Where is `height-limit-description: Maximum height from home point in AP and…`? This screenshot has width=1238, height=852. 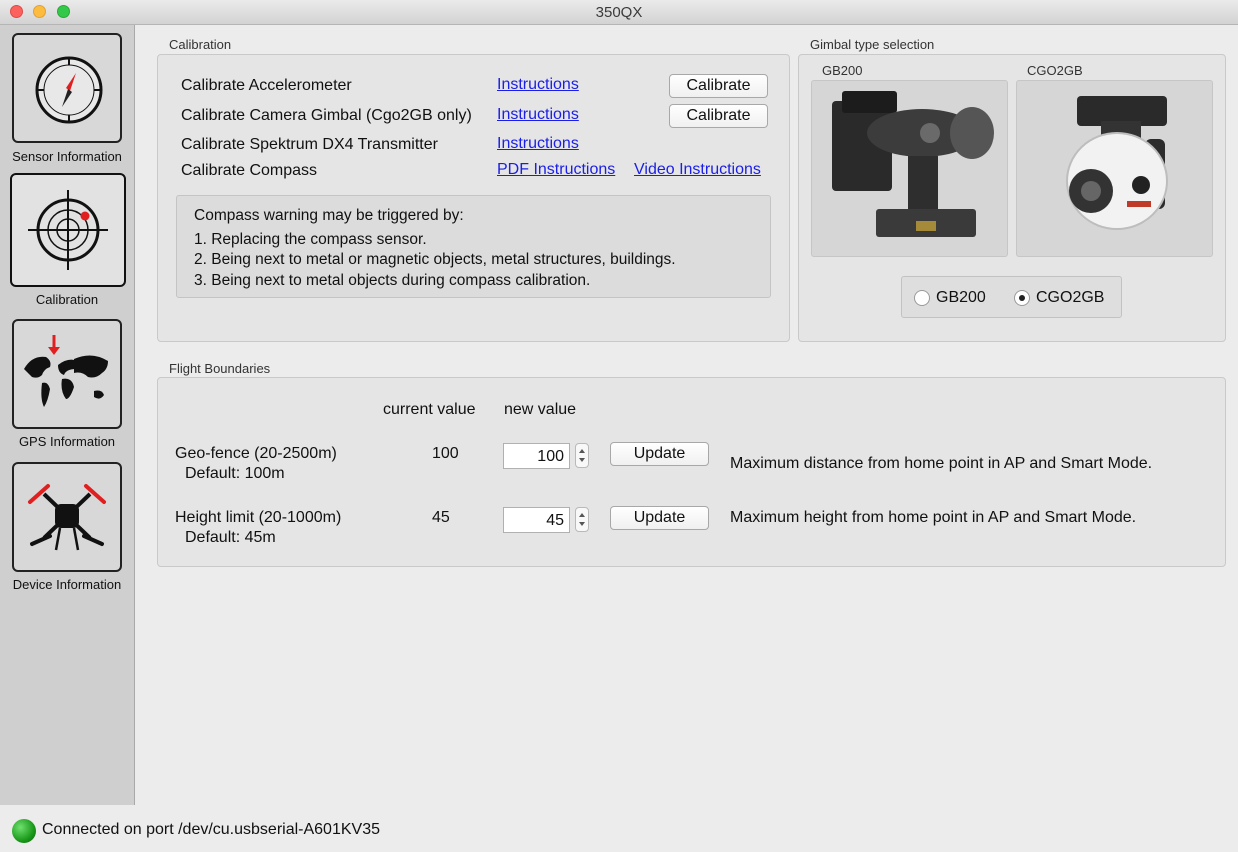
height-limit-description: Maximum height from home point in AP and… is located at coordinates (933, 517).